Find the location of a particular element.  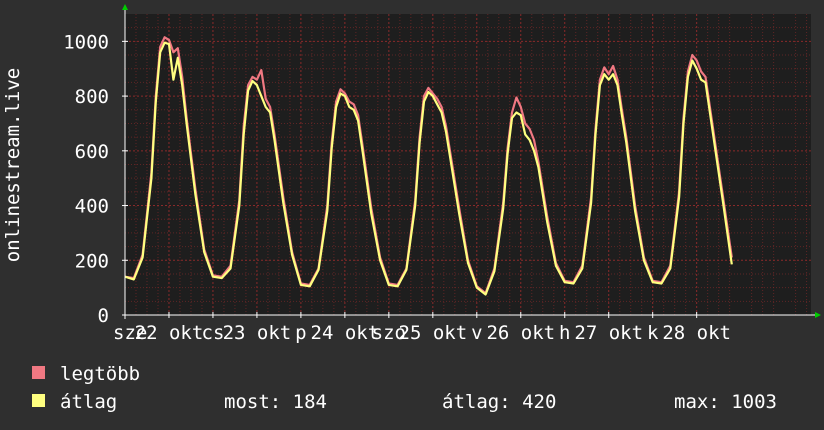

x-tick-label: 27 okt is located at coordinates (608, 333).